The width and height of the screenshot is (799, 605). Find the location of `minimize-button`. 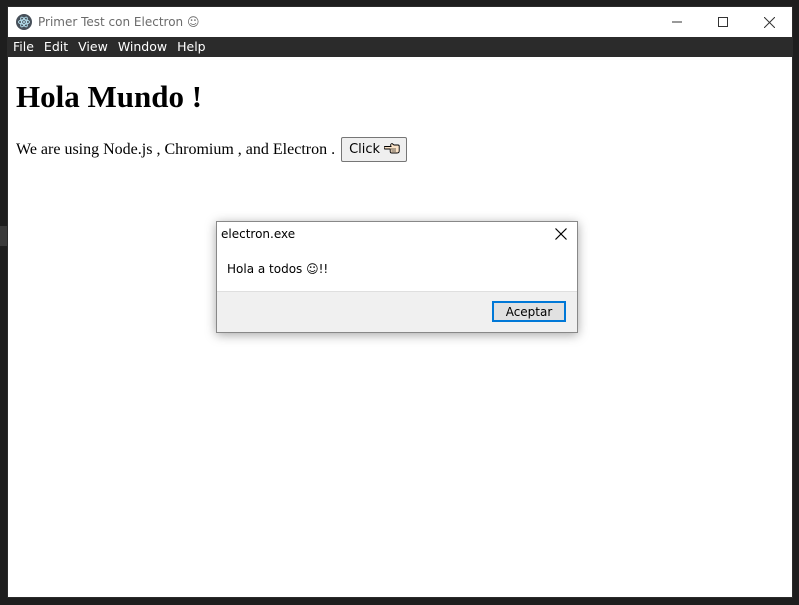

minimize-button is located at coordinates (677, 22).